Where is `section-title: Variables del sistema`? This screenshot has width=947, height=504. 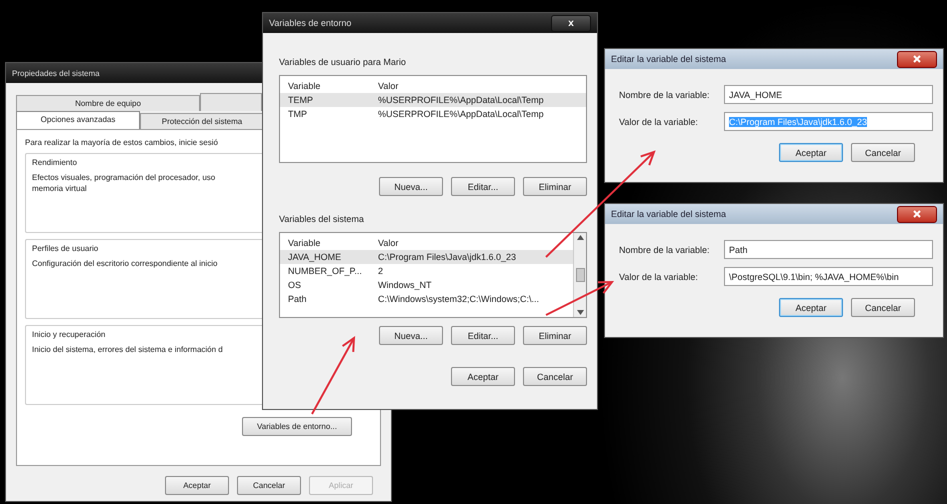
section-title: Variables del sistema is located at coordinates (322, 219).